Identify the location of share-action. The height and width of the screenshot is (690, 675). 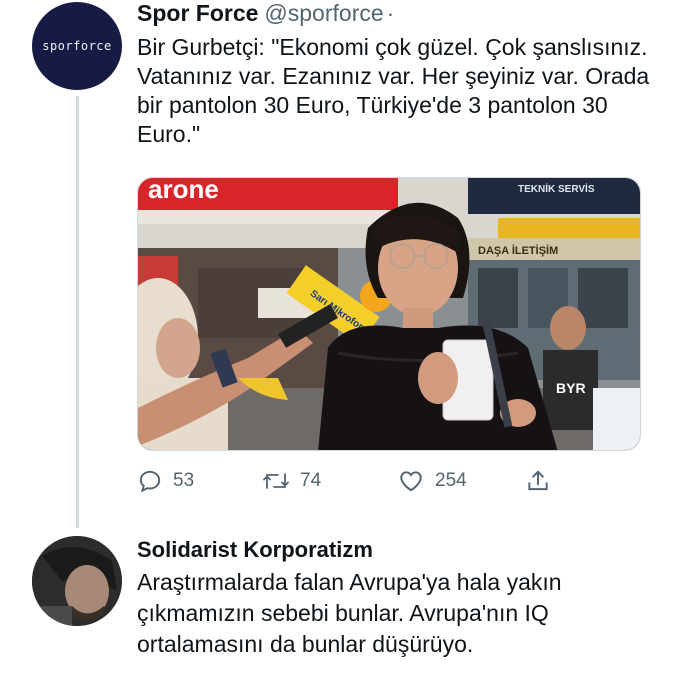
(543, 481).